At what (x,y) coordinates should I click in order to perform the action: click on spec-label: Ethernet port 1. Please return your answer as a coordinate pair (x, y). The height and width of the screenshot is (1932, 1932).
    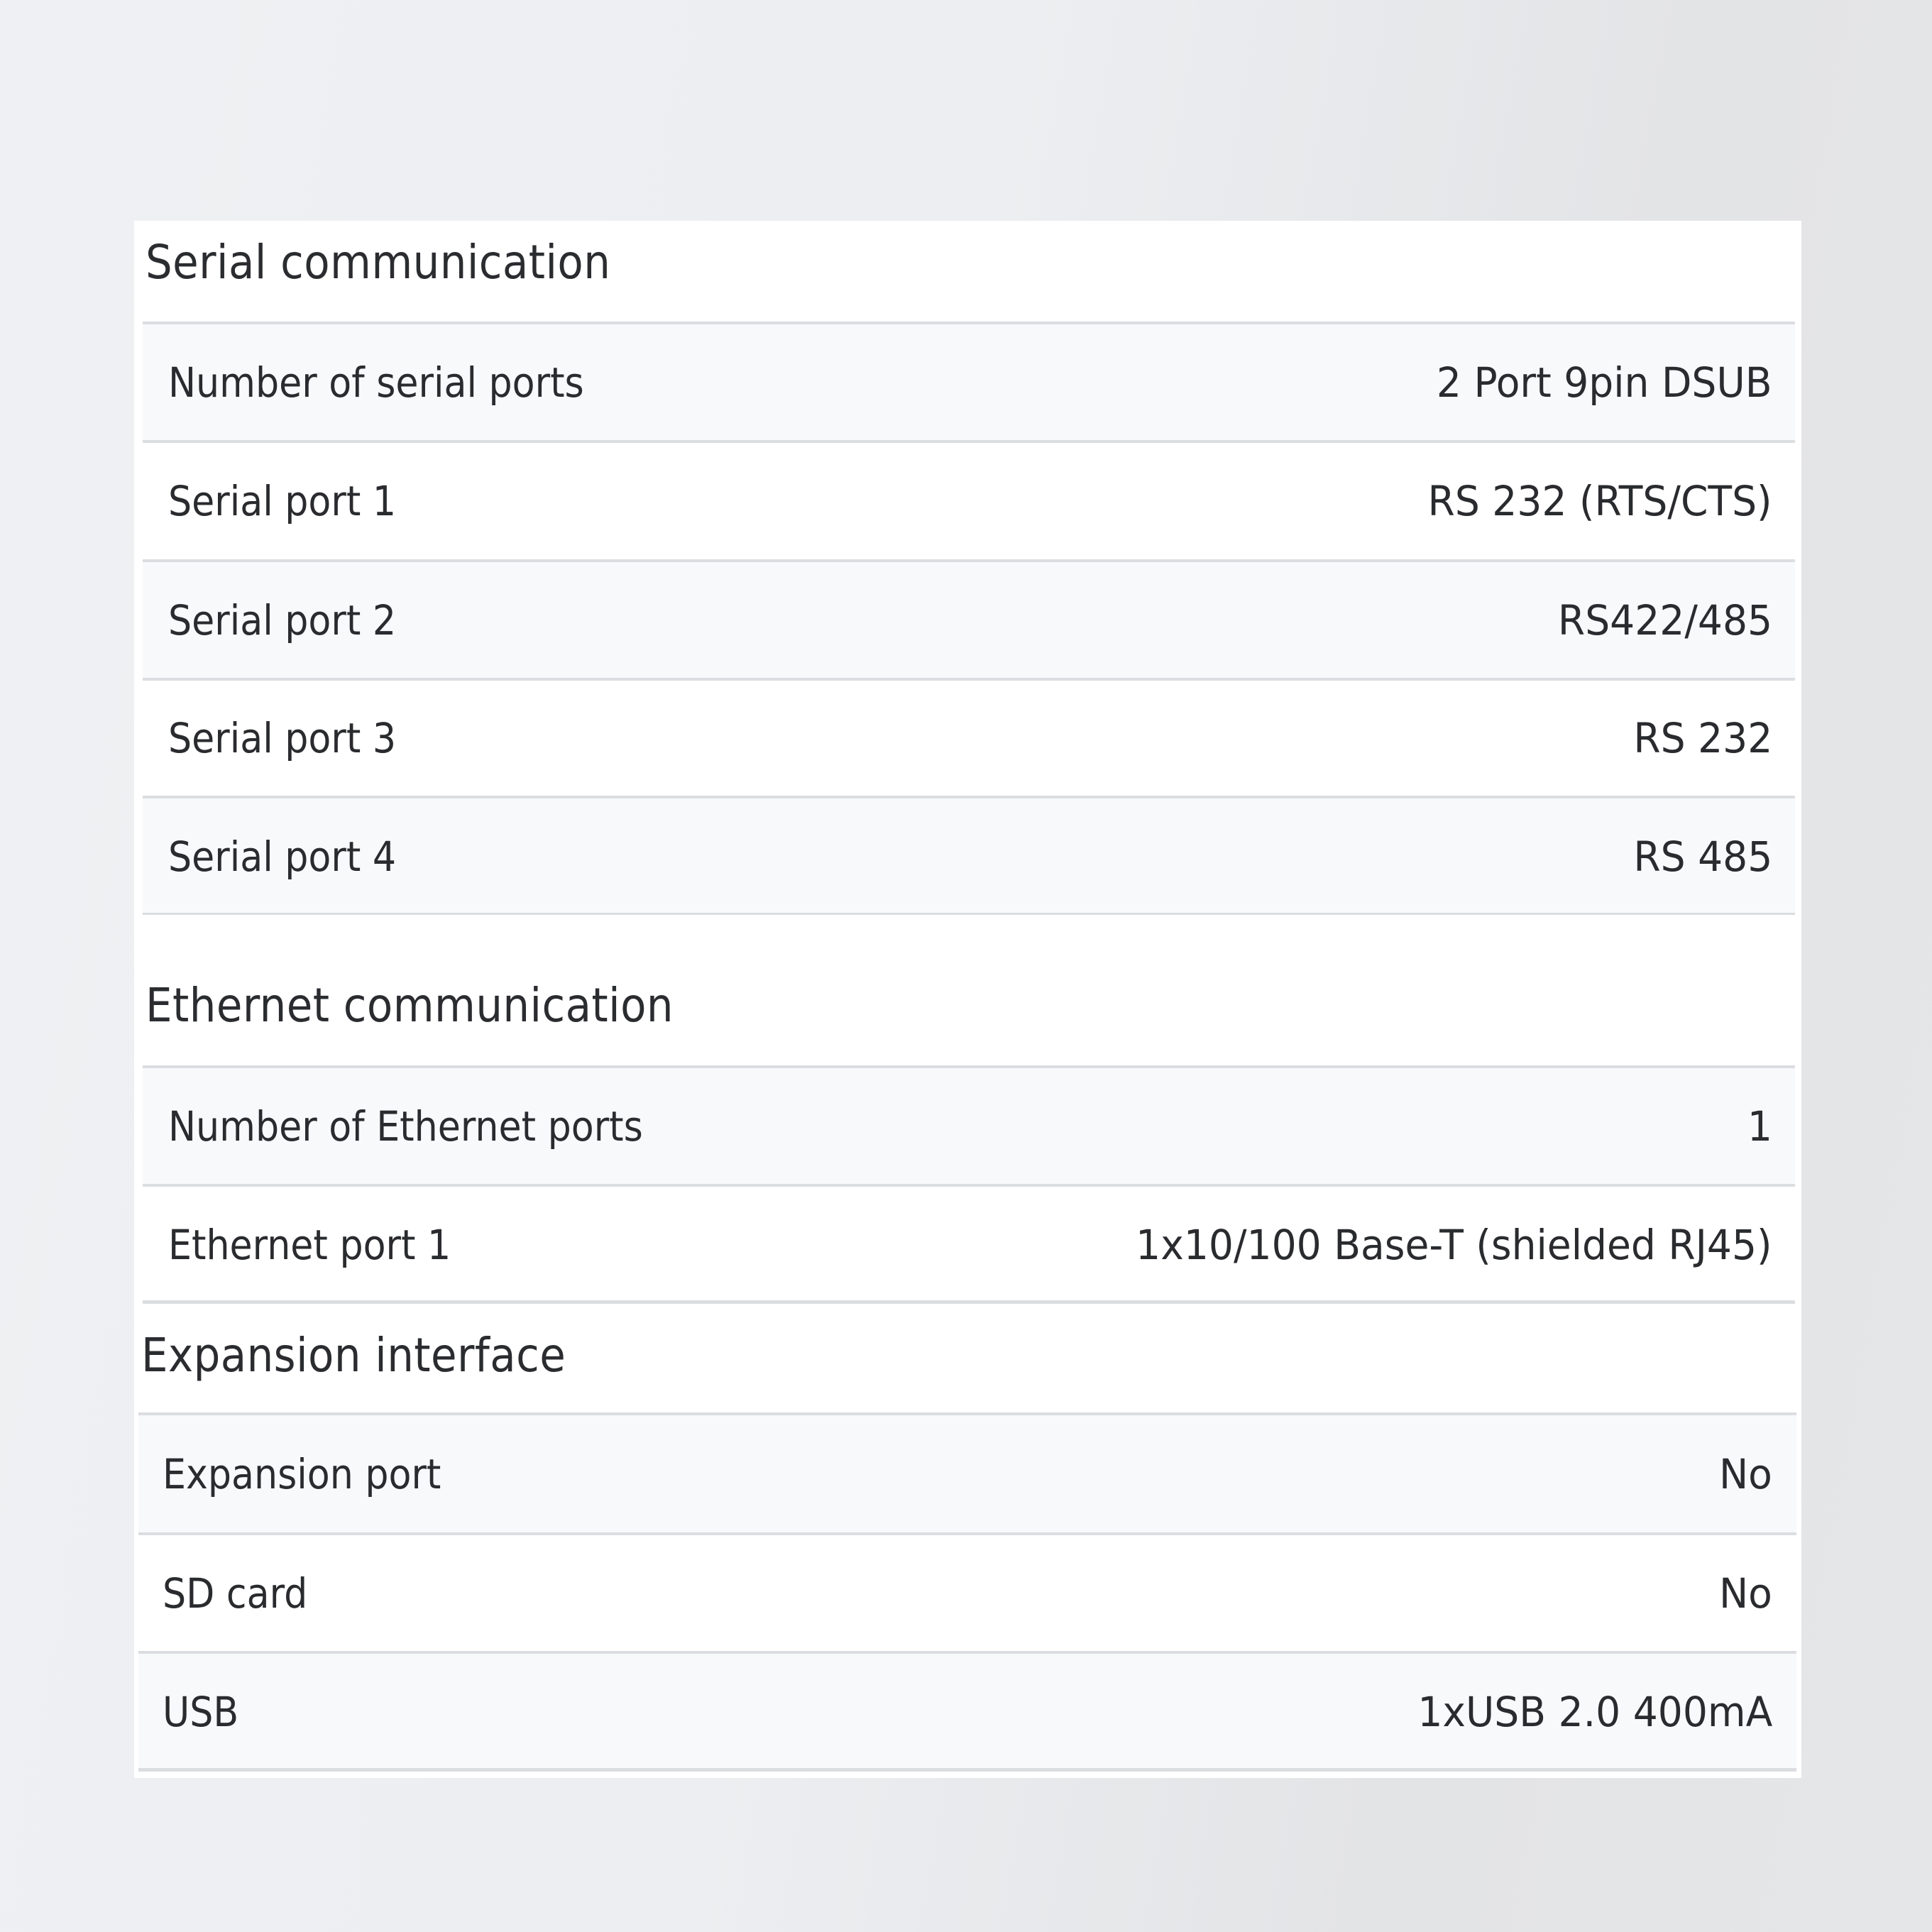
    Looking at the image, I should click on (309, 1244).